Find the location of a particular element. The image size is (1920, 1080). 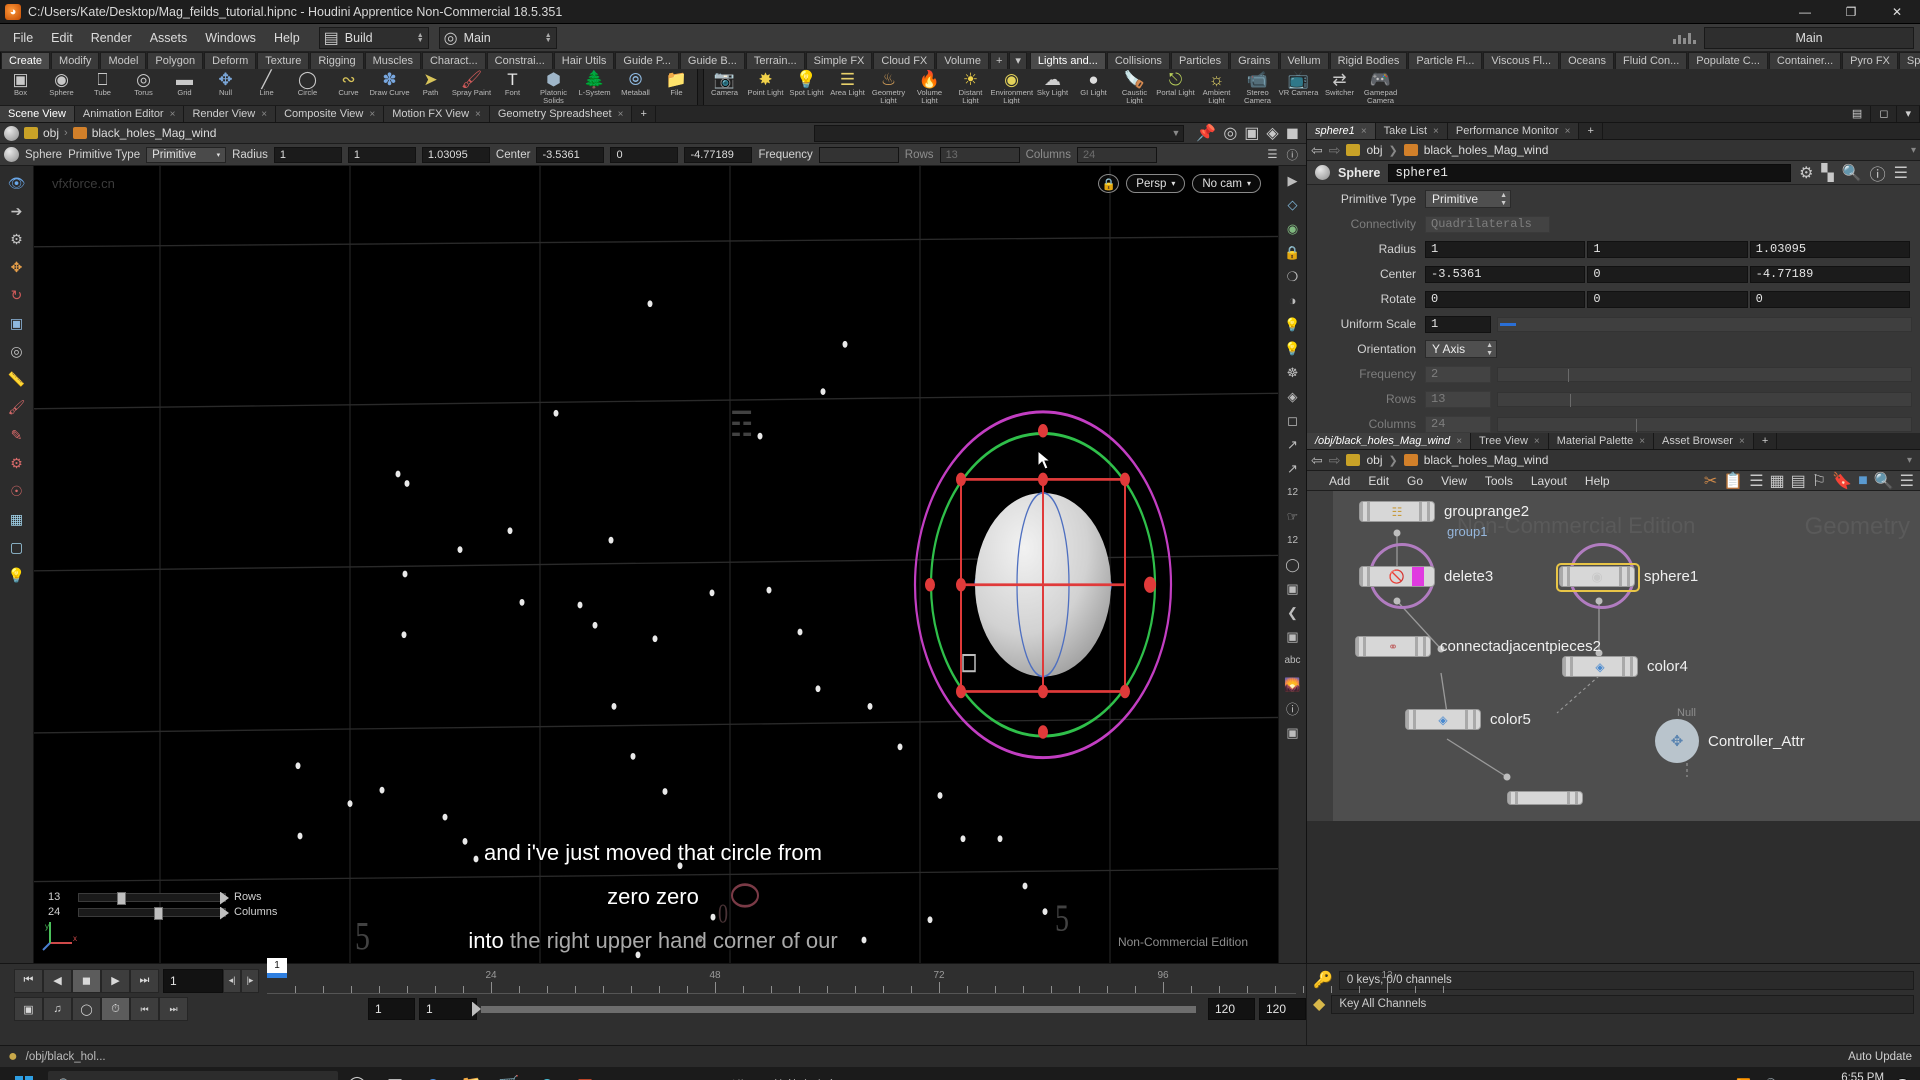

node-sphere1: ◉ sphere1 is located at coordinates (1627, 577).